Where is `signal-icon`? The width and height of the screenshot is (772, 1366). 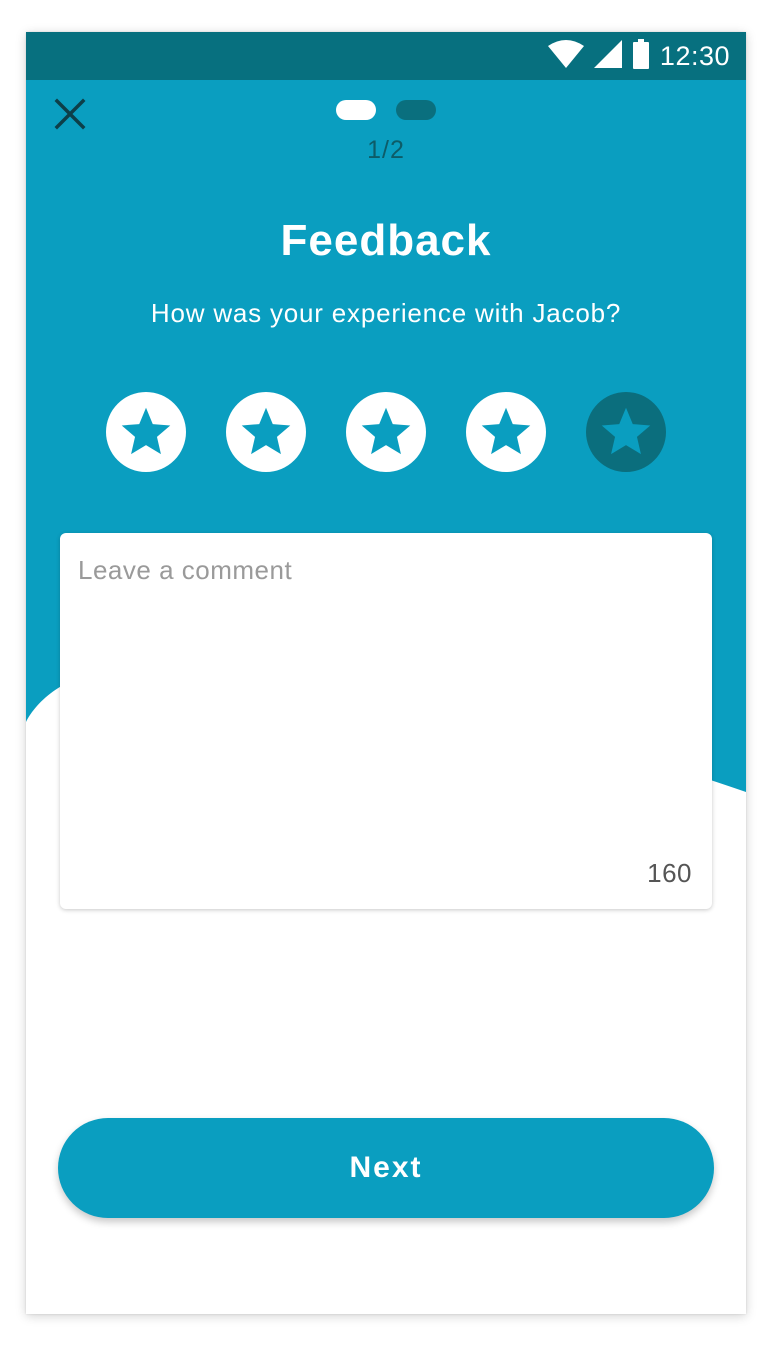
signal-icon is located at coordinates (607, 56).